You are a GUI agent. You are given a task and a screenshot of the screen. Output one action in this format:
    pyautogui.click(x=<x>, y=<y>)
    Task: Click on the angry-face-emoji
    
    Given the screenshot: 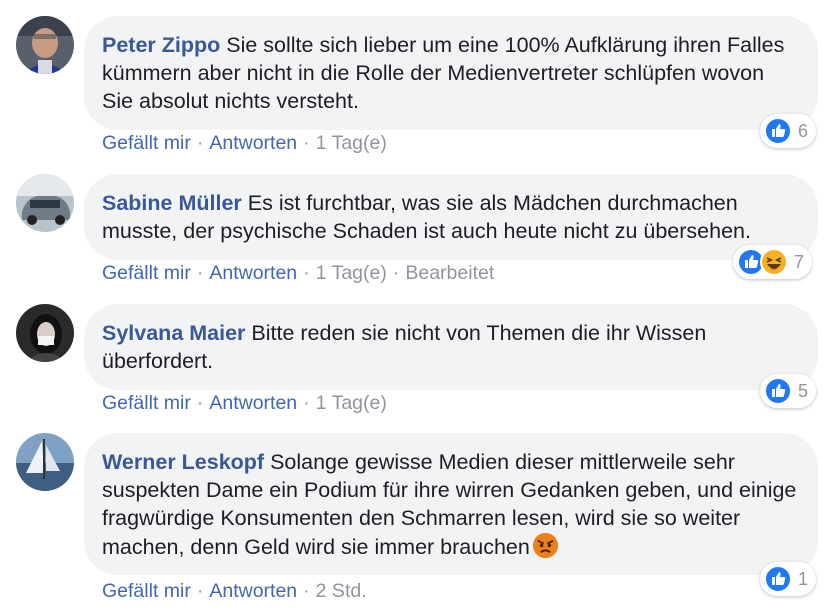 What is the action you would take?
    pyautogui.click(x=545, y=545)
    